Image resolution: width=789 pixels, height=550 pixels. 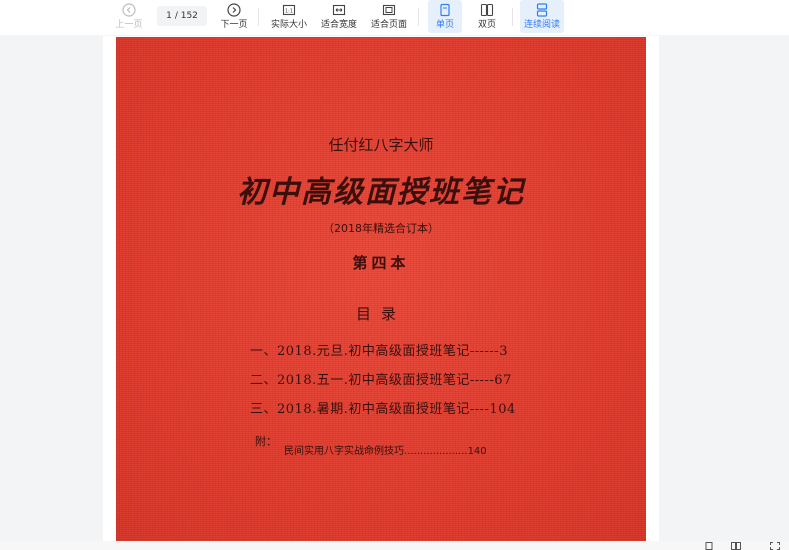 I want to click on fit-page-button: 适合页面, so click(x=389, y=16).